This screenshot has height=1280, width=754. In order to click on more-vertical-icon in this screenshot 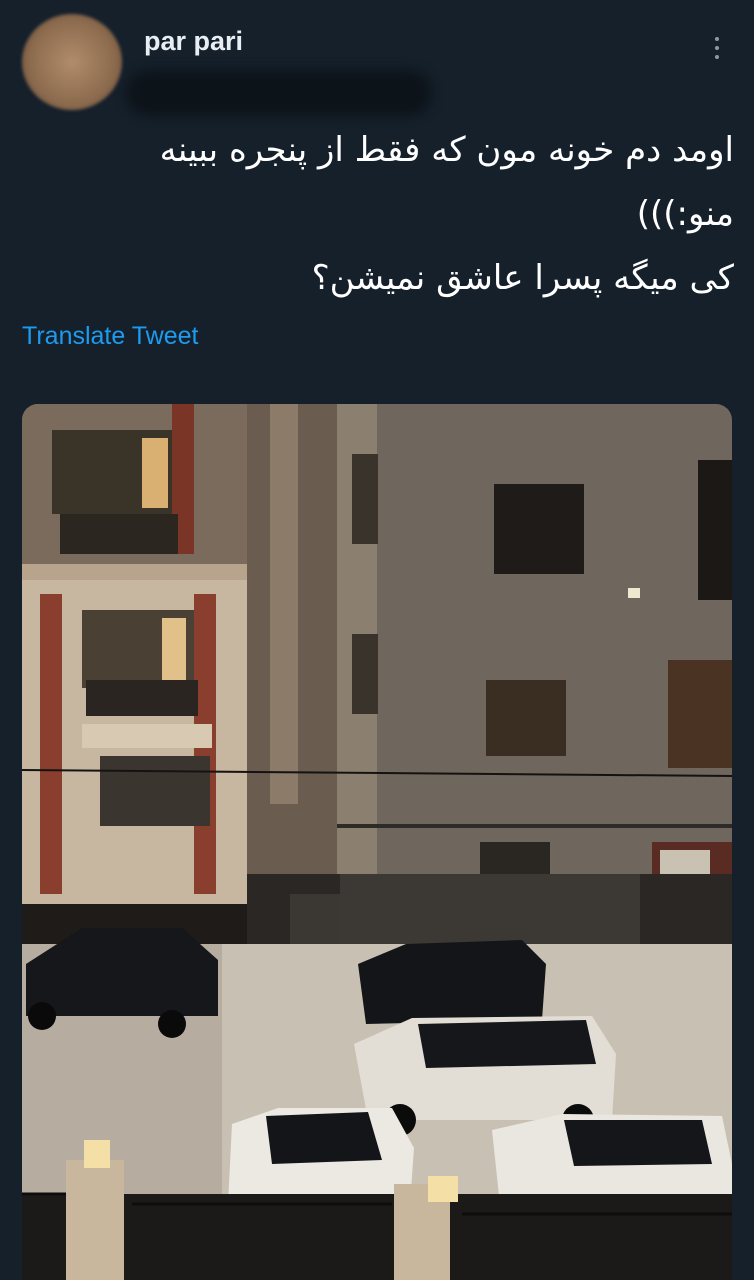, I will do `click(717, 39)`.